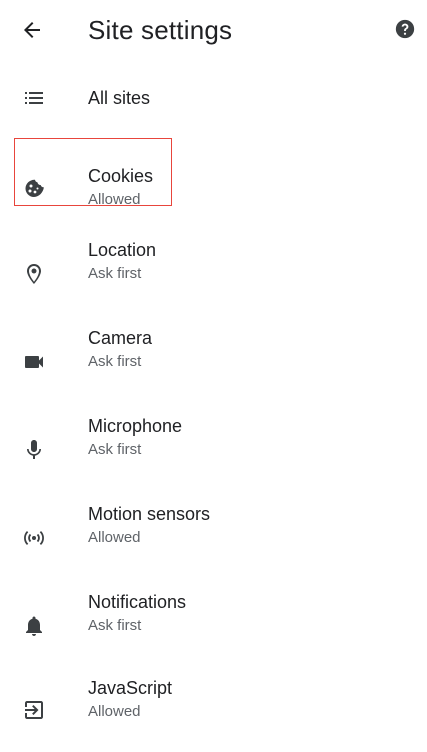 This screenshot has width=427, height=752. Describe the element at coordinates (34, 362) in the screenshot. I see `videocam-icon` at that location.